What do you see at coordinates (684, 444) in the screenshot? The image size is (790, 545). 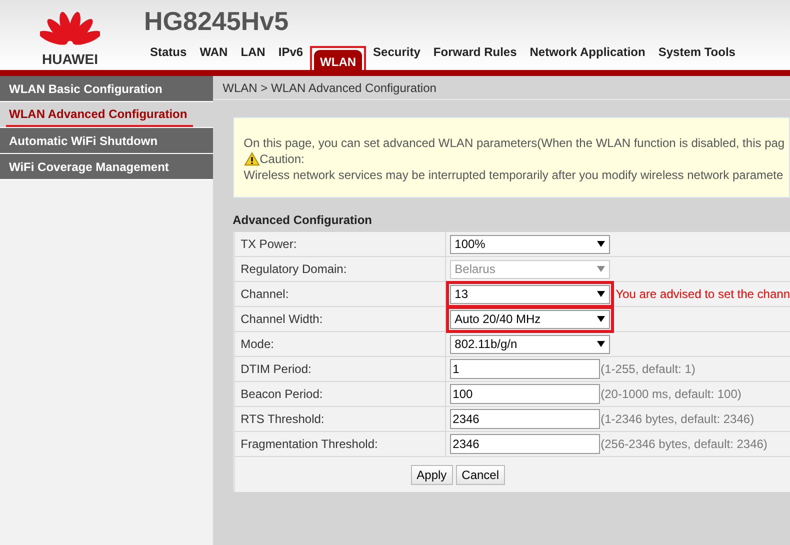 I see `hint-text: (256-2346 bytes, default: 2346)` at bounding box center [684, 444].